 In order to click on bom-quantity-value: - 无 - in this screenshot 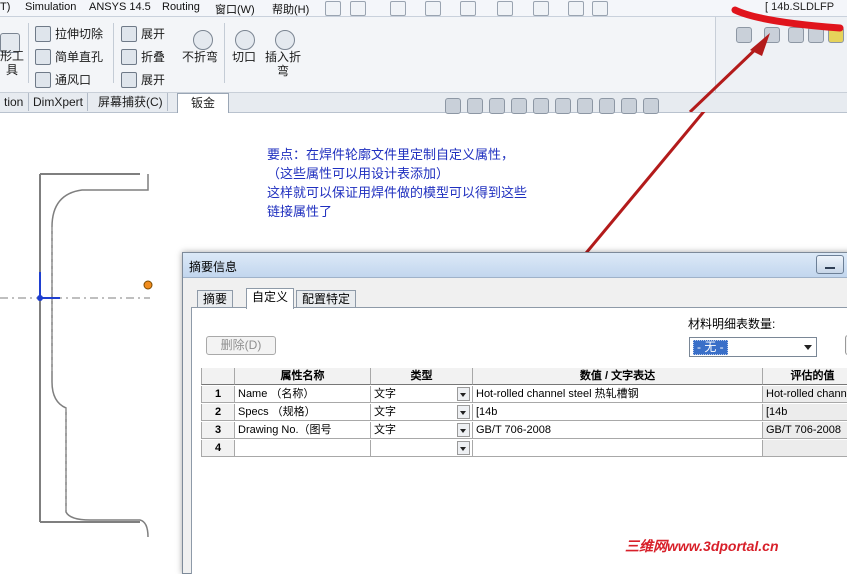, I will do `click(710, 347)`.